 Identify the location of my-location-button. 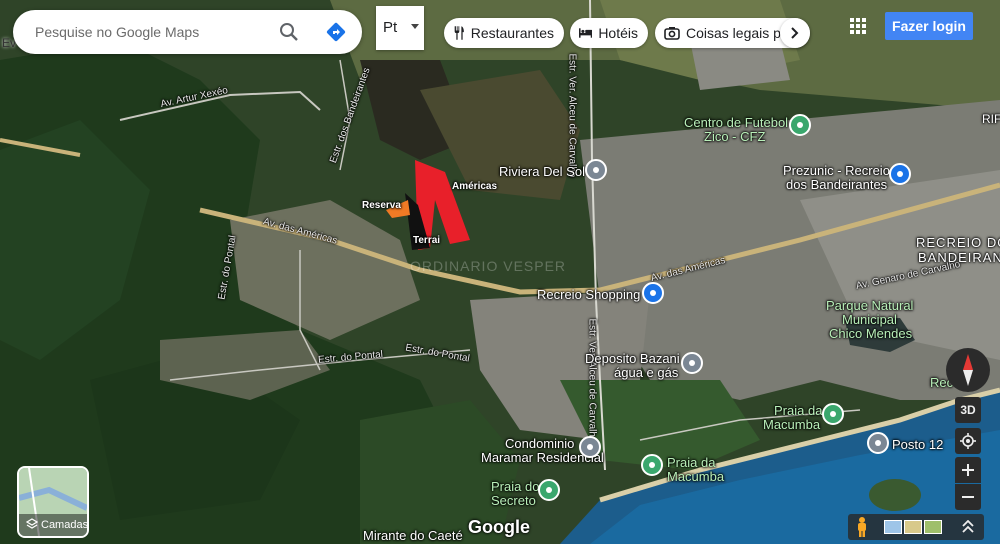
(968, 441).